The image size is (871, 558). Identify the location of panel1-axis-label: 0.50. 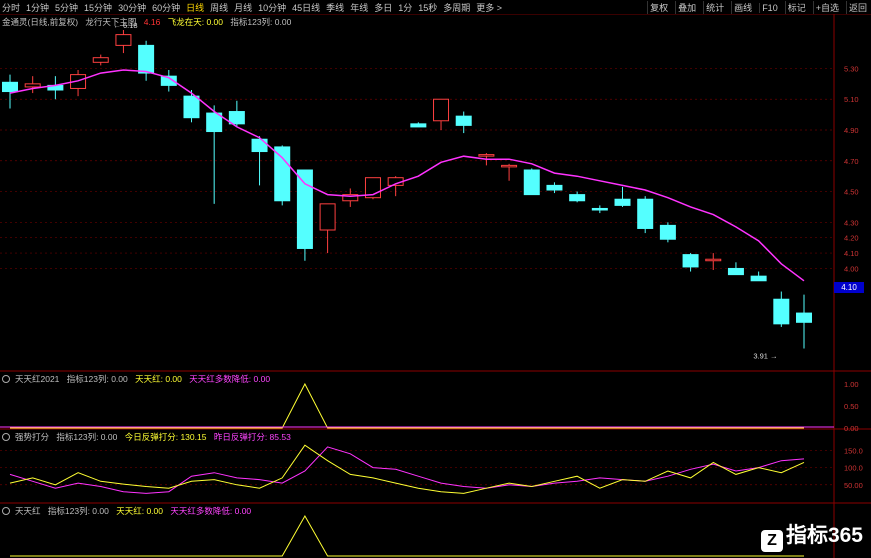
(851, 406).